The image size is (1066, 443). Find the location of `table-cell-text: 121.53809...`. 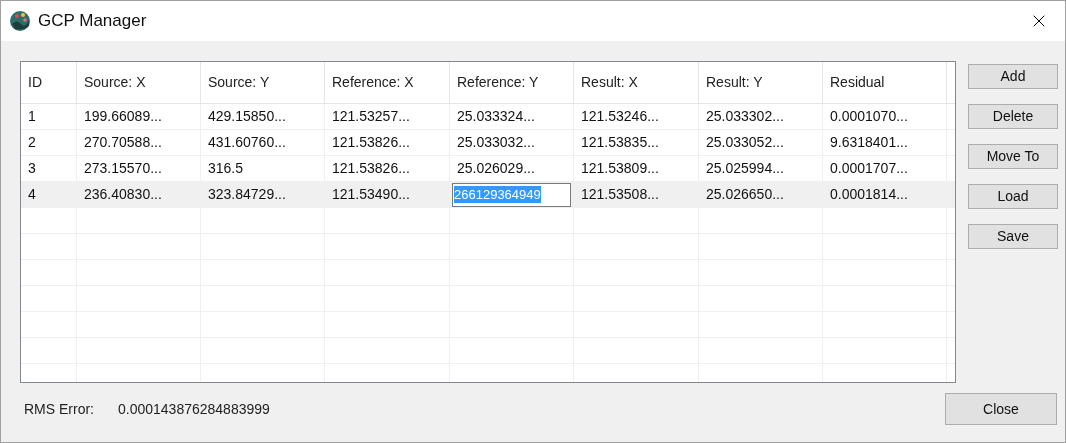

table-cell-text: 121.53809... is located at coordinates (619, 168).